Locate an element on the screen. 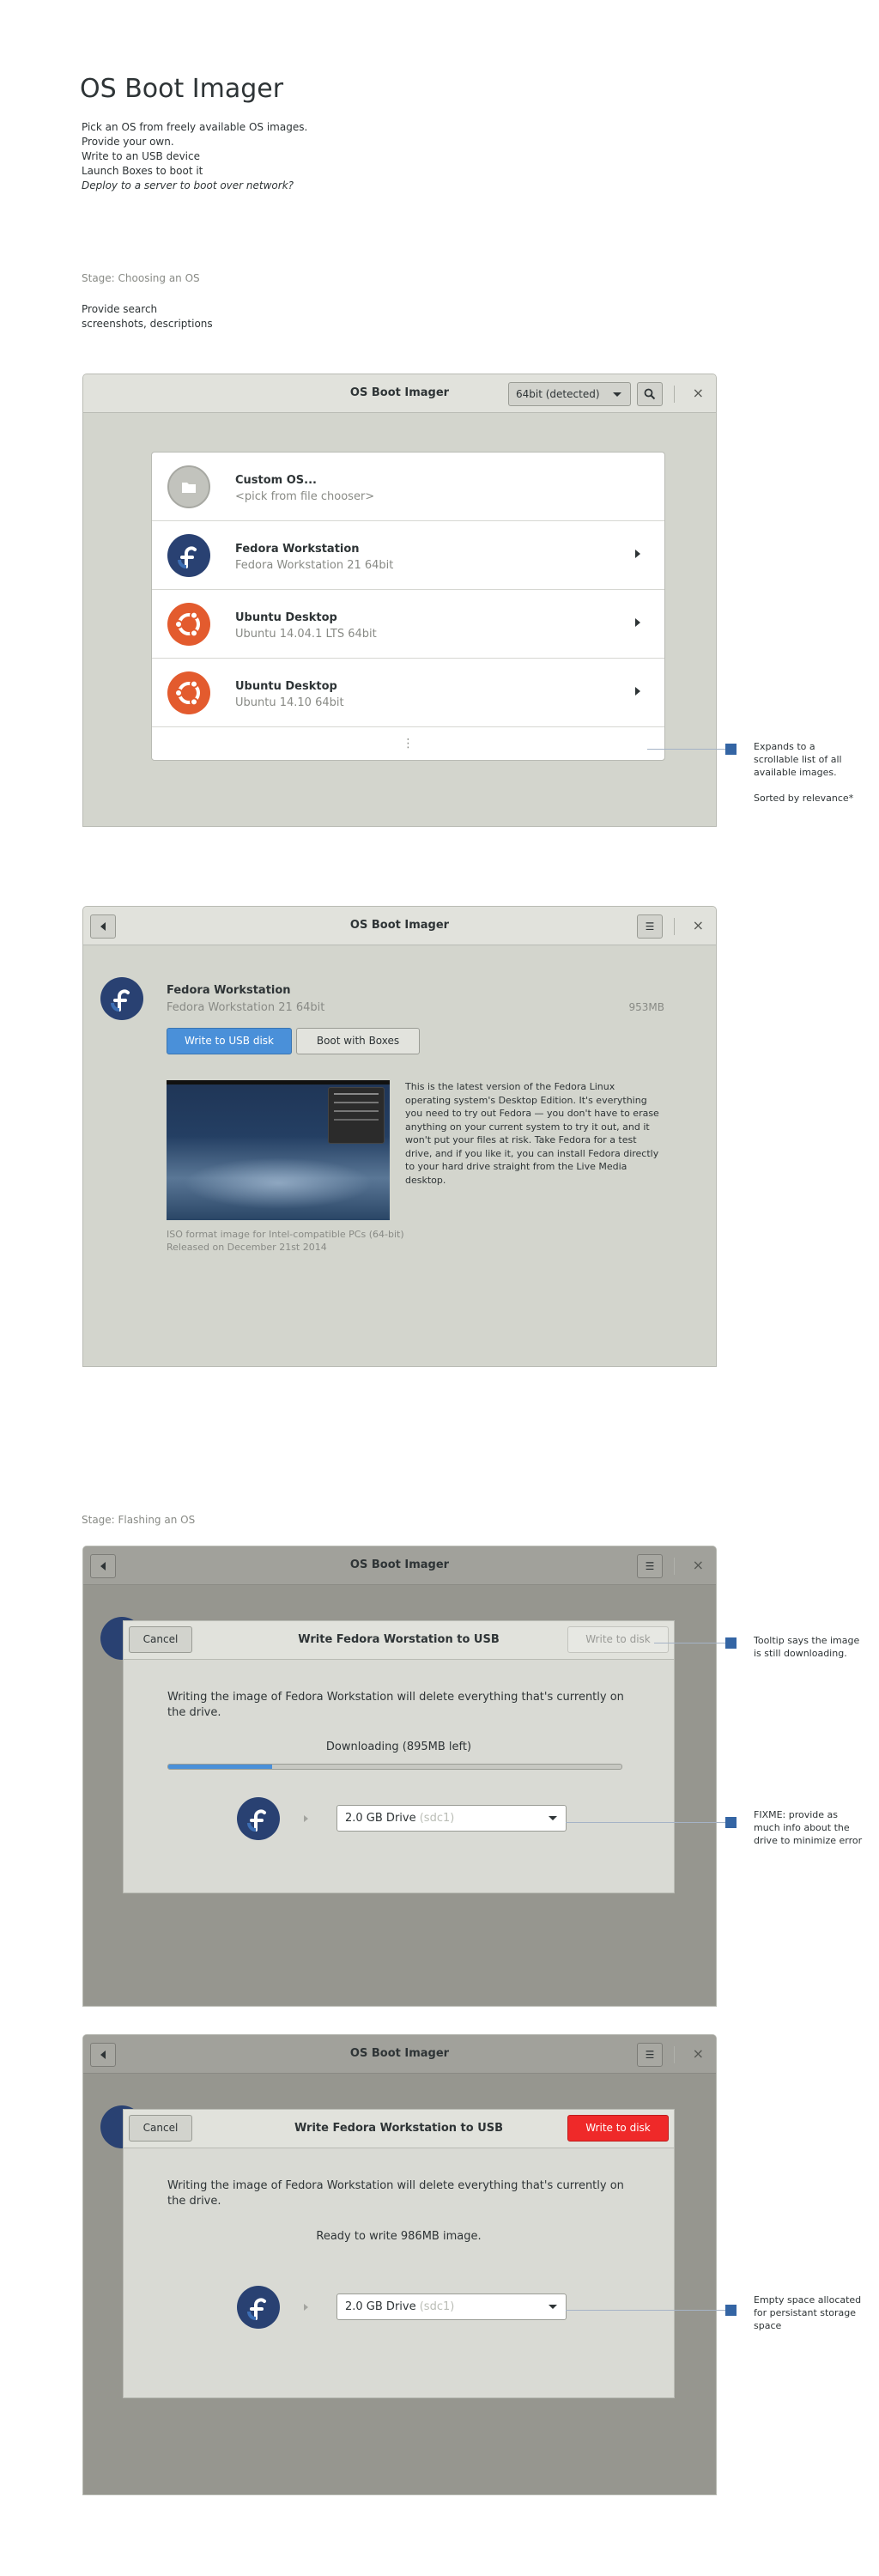  annotation-text: available images. is located at coordinates (795, 772).